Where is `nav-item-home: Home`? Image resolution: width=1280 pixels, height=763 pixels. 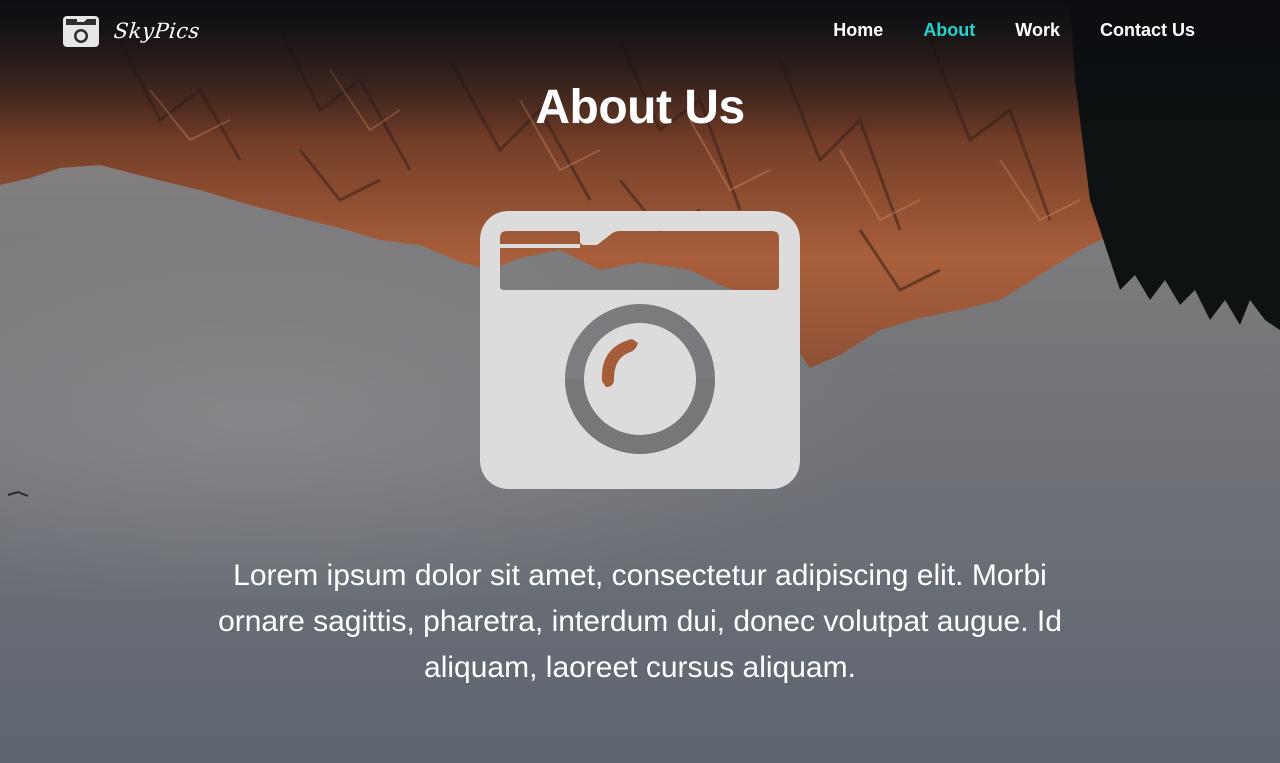 nav-item-home: Home is located at coordinates (858, 30).